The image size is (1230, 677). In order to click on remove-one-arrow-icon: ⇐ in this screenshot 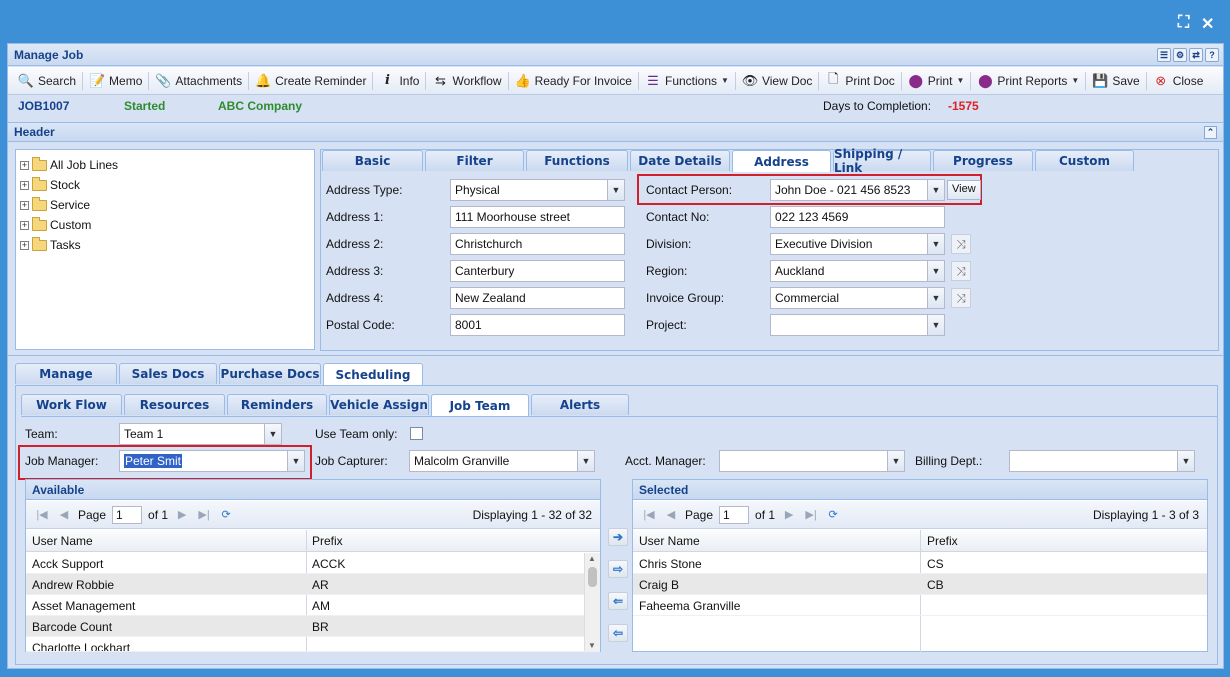, I will do `click(618, 601)`.